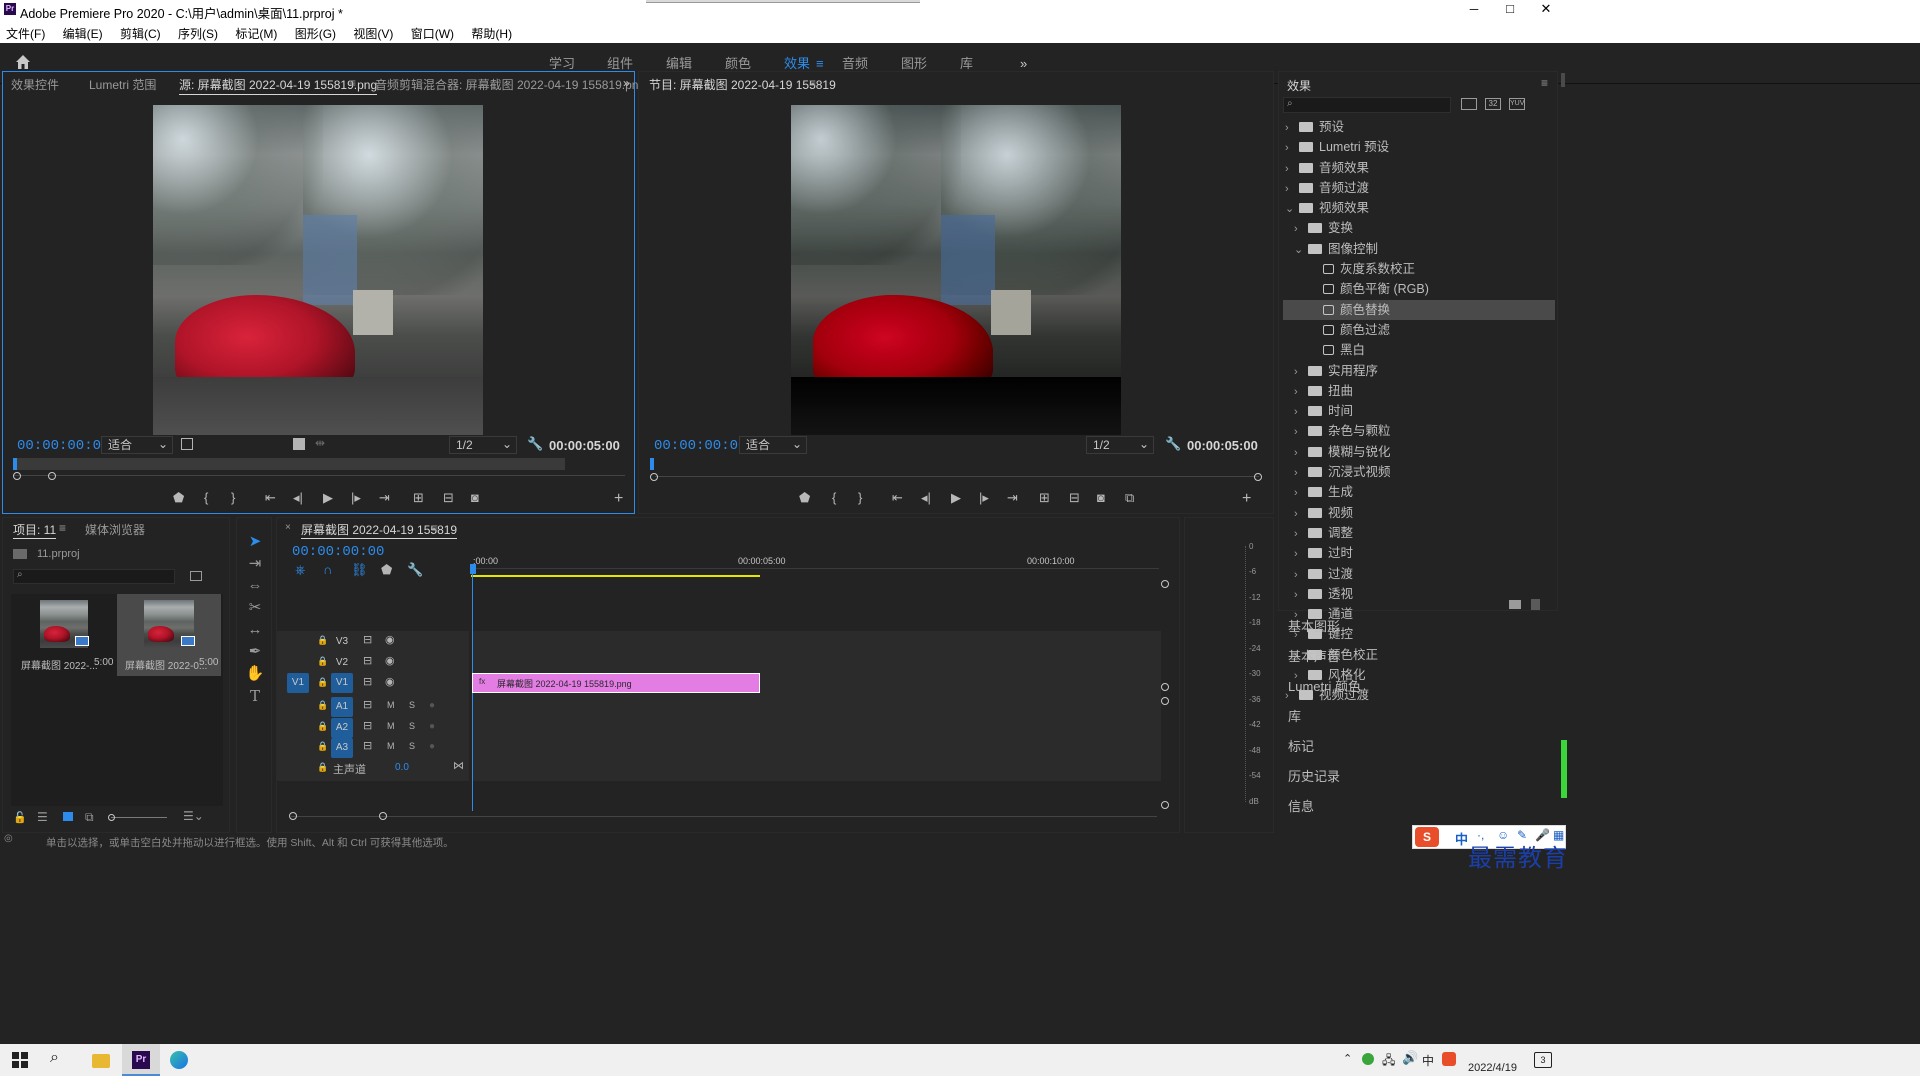 The height and width of the screenshot is (1076, 1920). I want to click on effects-search-input: ⌕, so click(1367, 105).